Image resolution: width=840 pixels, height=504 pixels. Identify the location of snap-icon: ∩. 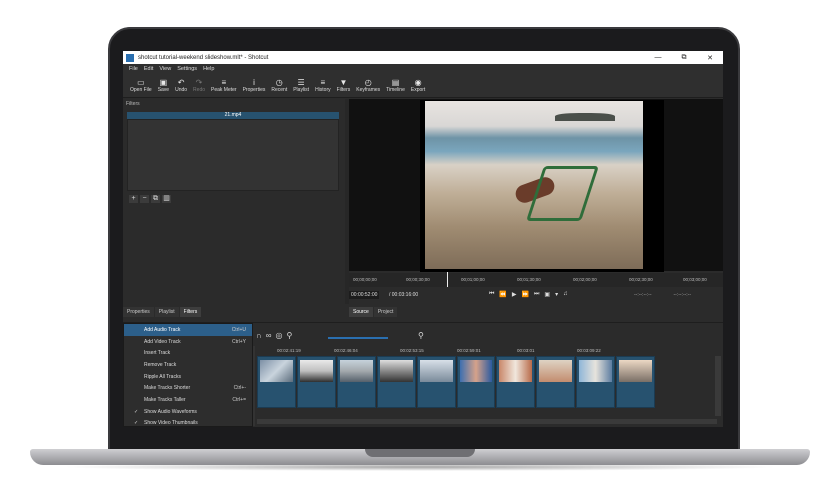
(259, 335).